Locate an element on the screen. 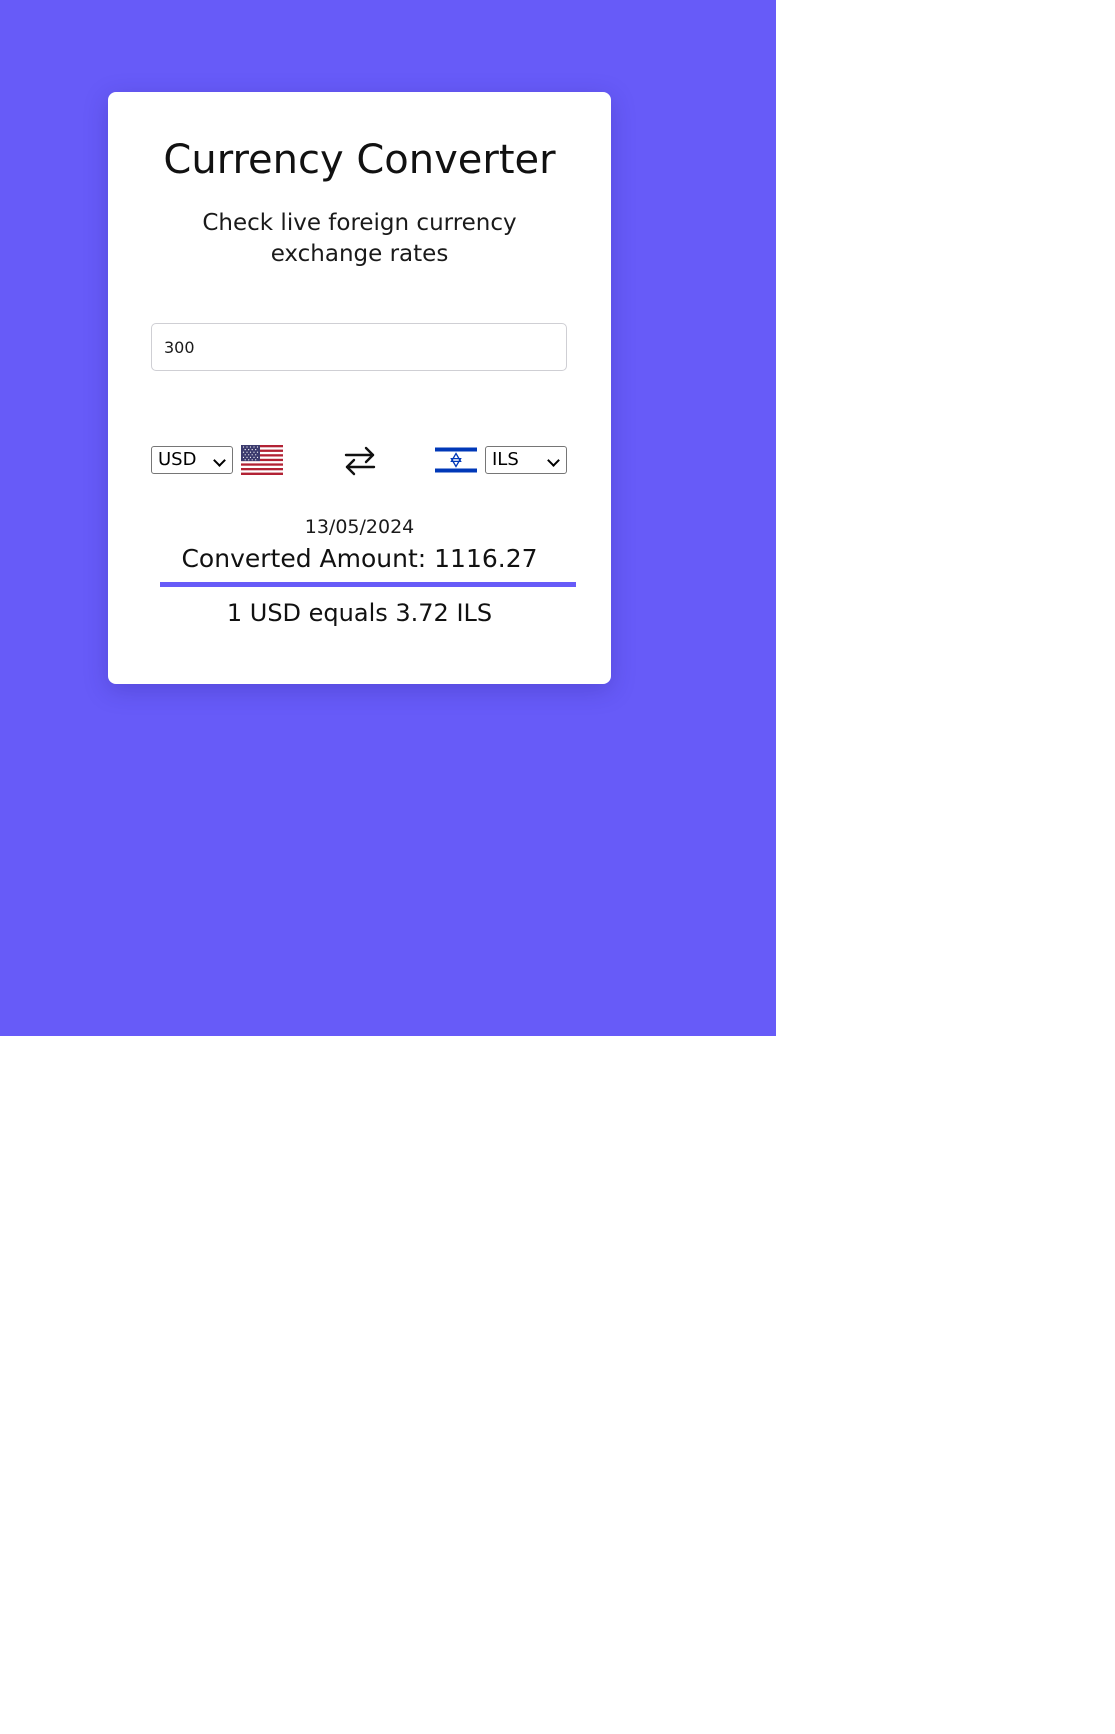 Image resolution: width=1115 pixels, height=1734 pixels. amount-input is located at coordinates (359, 347).